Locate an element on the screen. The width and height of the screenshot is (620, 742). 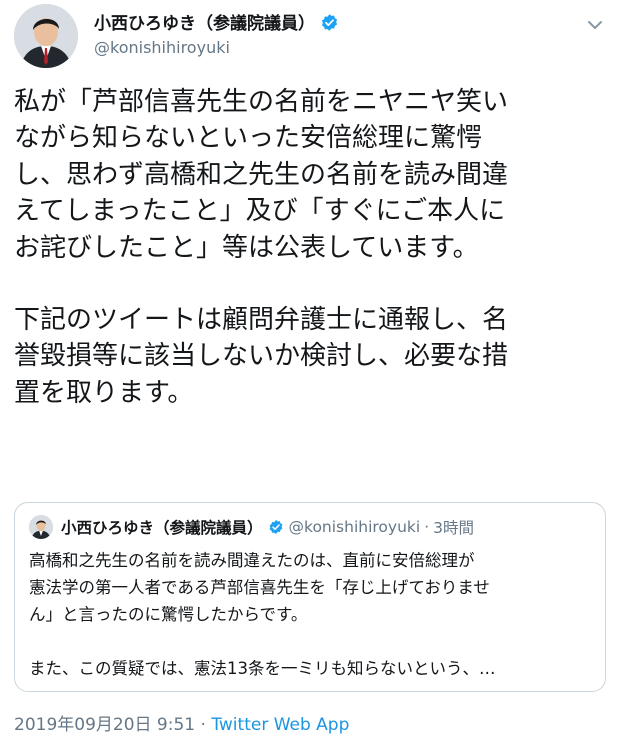
chevron-down-icon is located at coordinates (595, 25).